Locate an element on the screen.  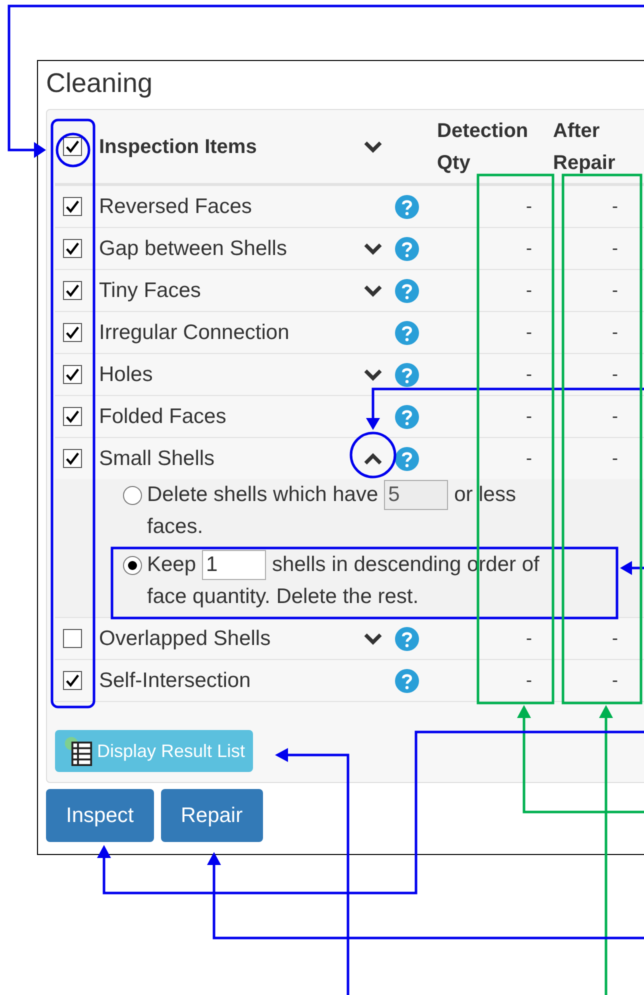
panel-title: Cleaning is located at coordinates (100, 83).